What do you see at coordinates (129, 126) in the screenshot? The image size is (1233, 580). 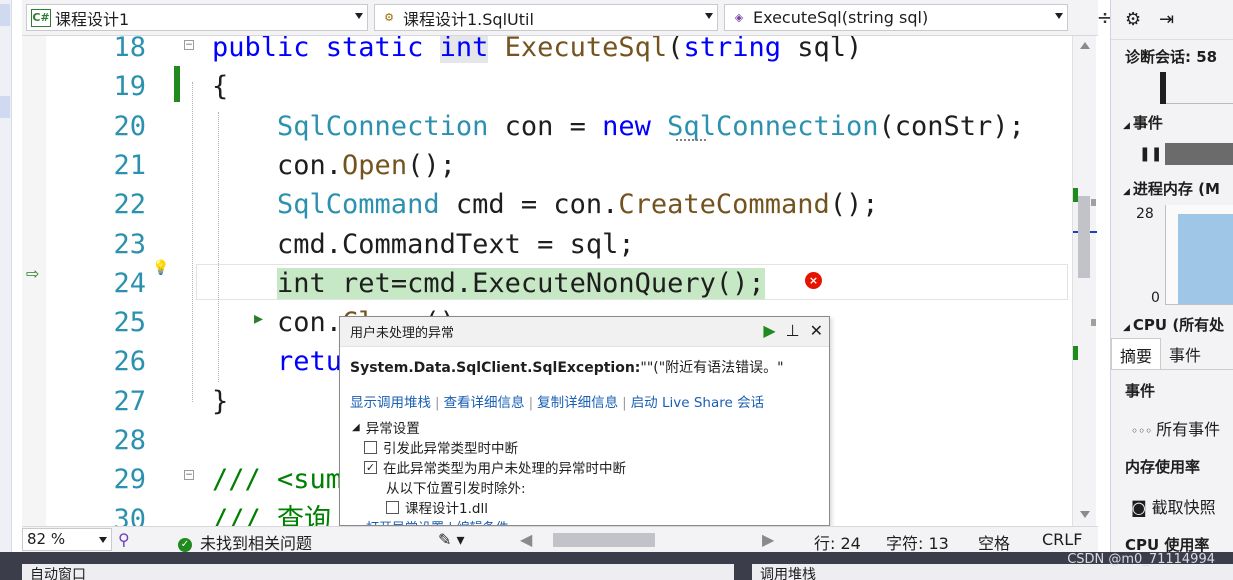 I see `line-number: 20` at bounding box center [129, 126].